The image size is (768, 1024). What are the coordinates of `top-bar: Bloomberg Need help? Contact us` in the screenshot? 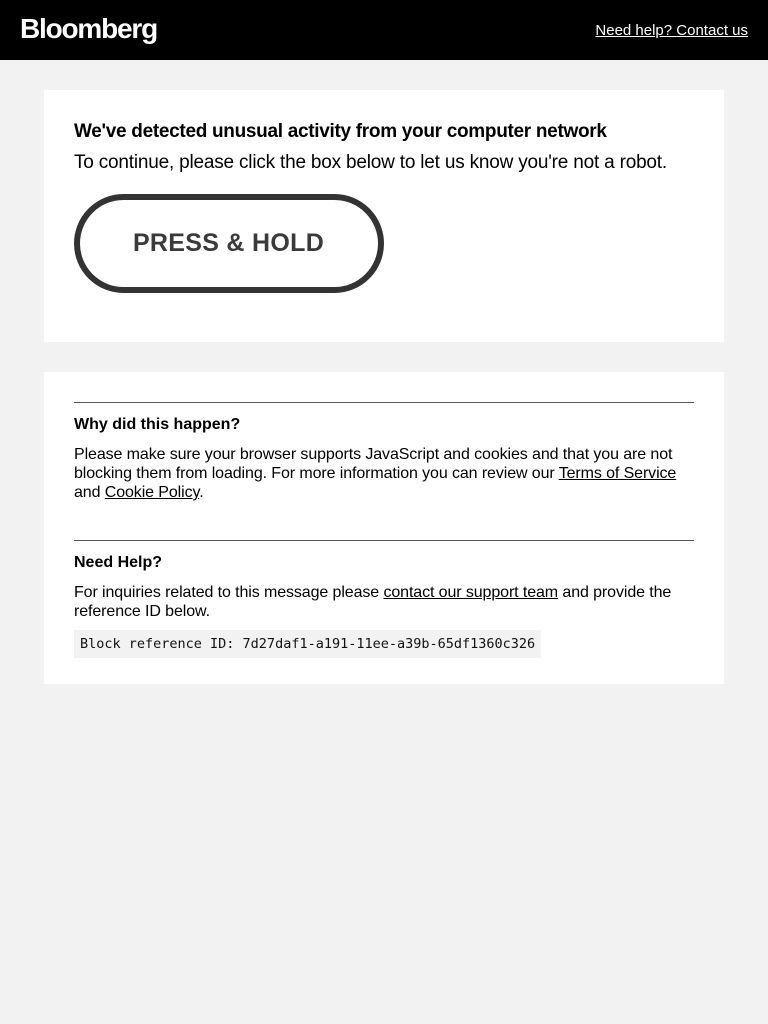 It's located at (384, 30).